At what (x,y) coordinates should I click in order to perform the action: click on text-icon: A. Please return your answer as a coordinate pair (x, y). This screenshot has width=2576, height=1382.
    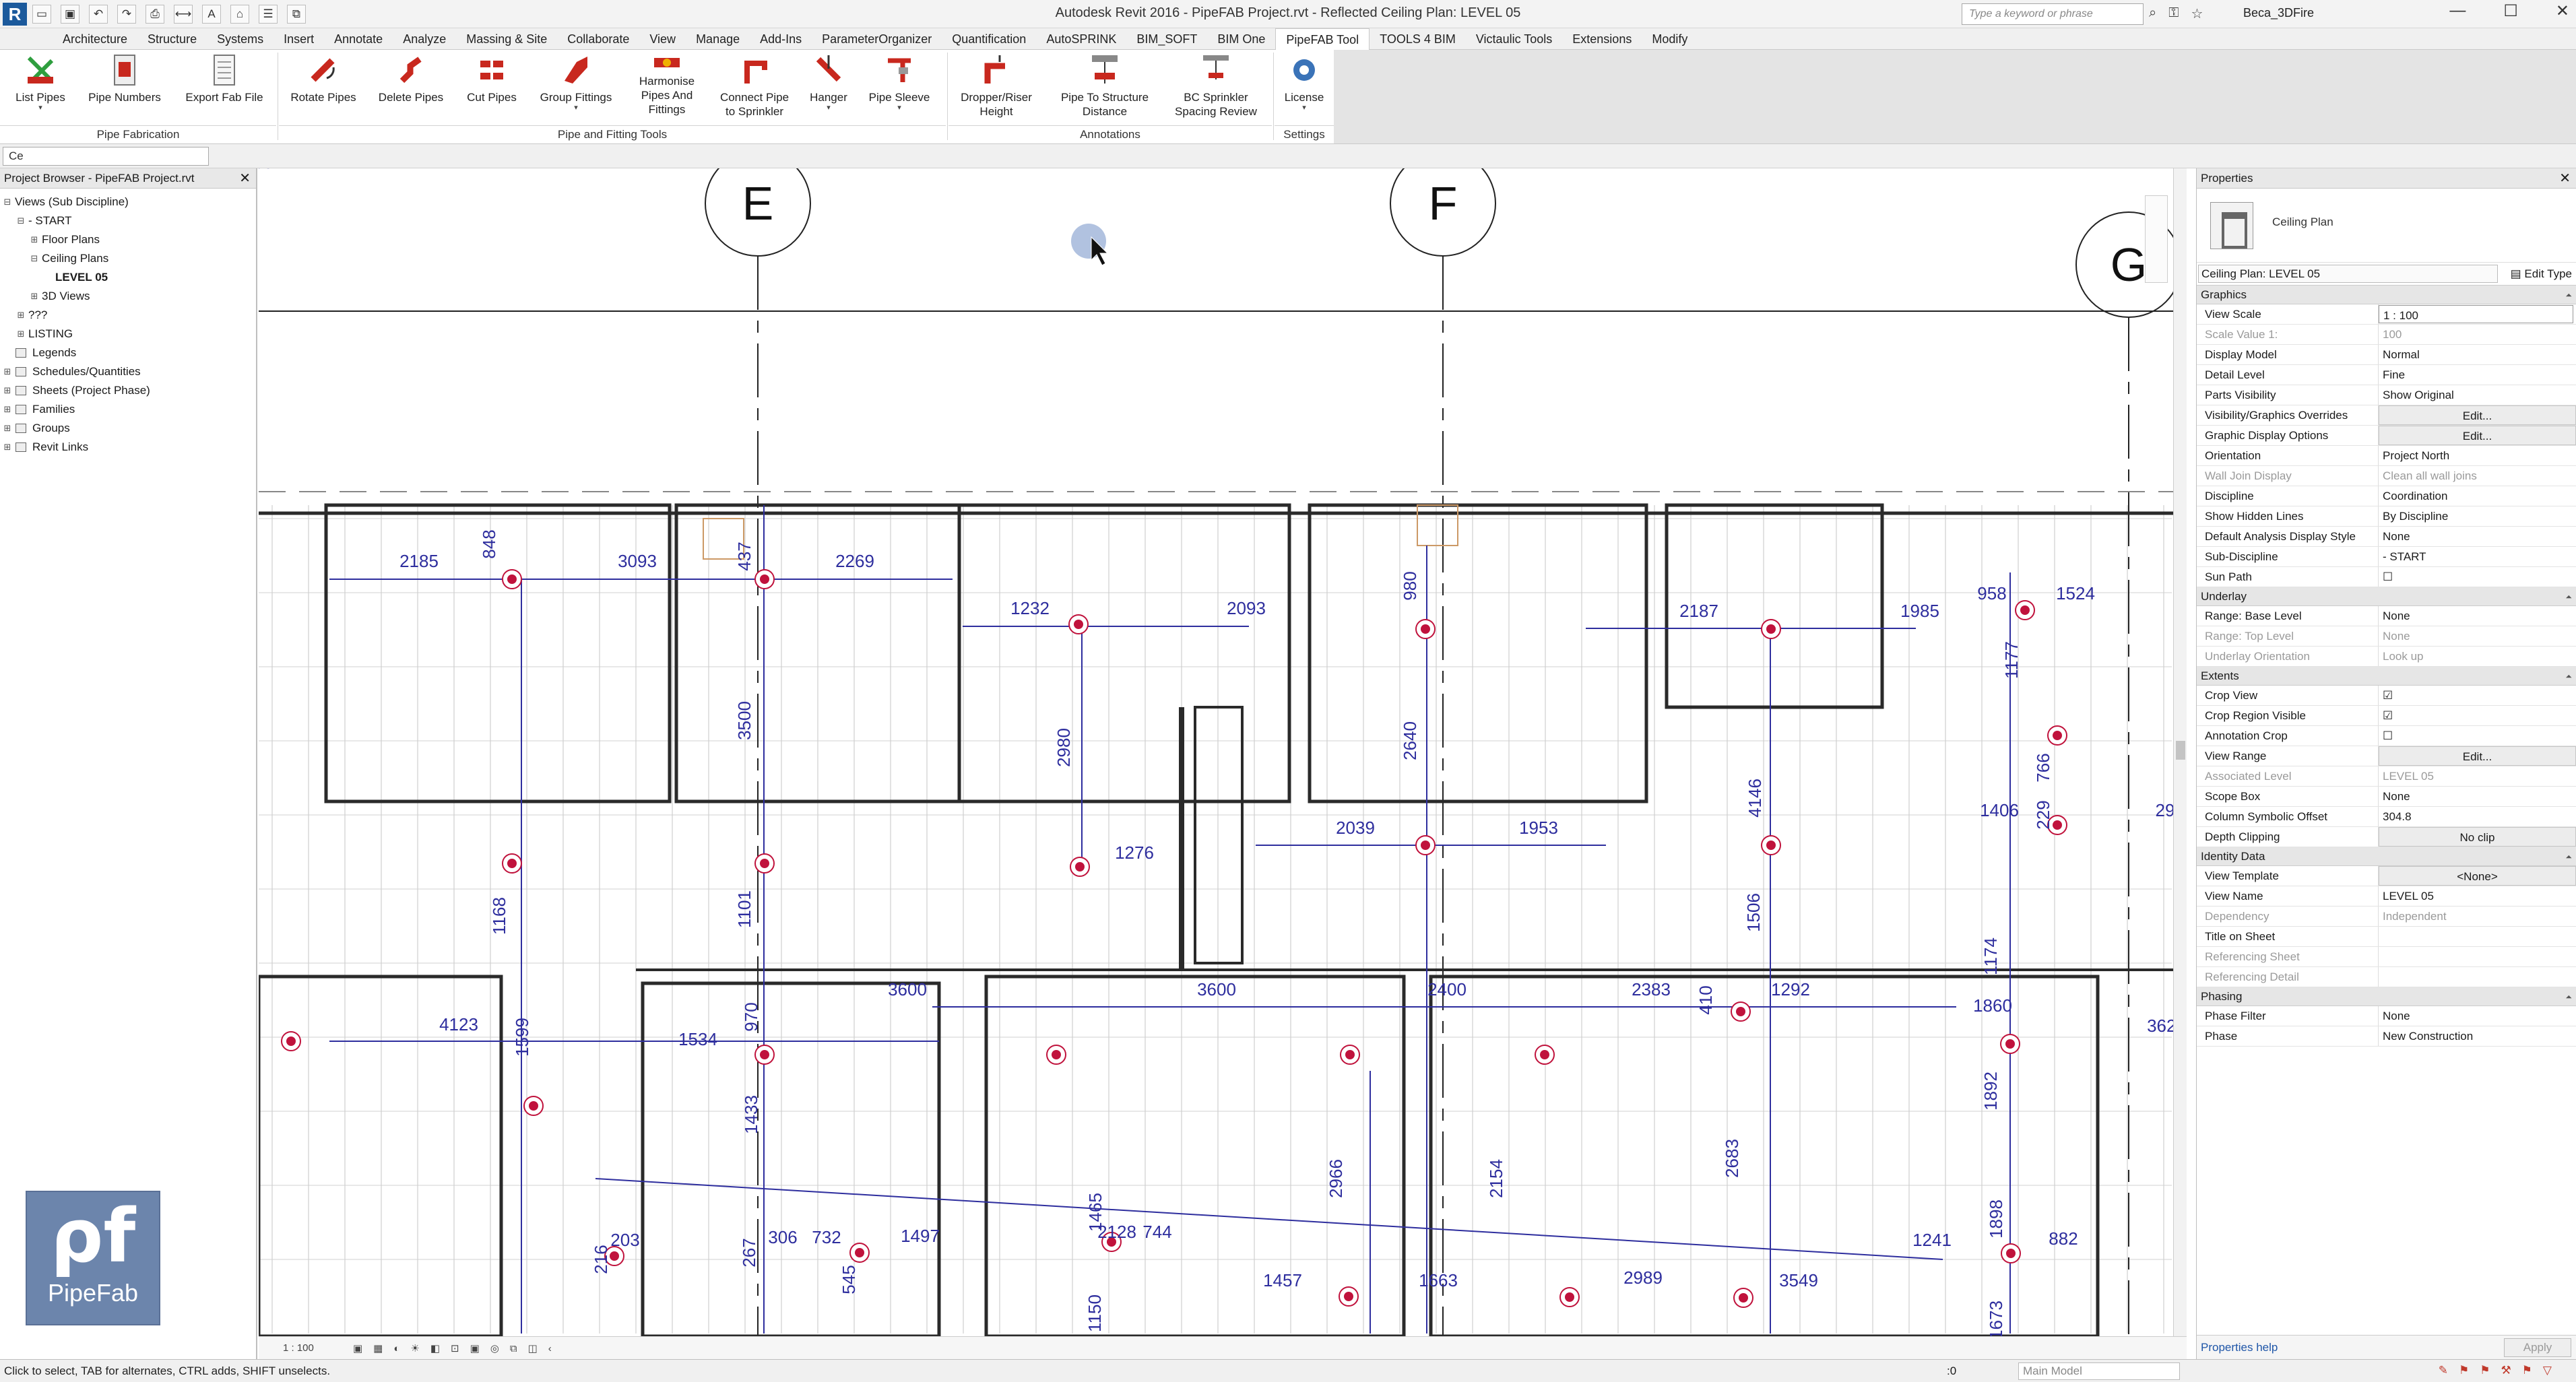
    Looking at the image, I should click on (211, 15).